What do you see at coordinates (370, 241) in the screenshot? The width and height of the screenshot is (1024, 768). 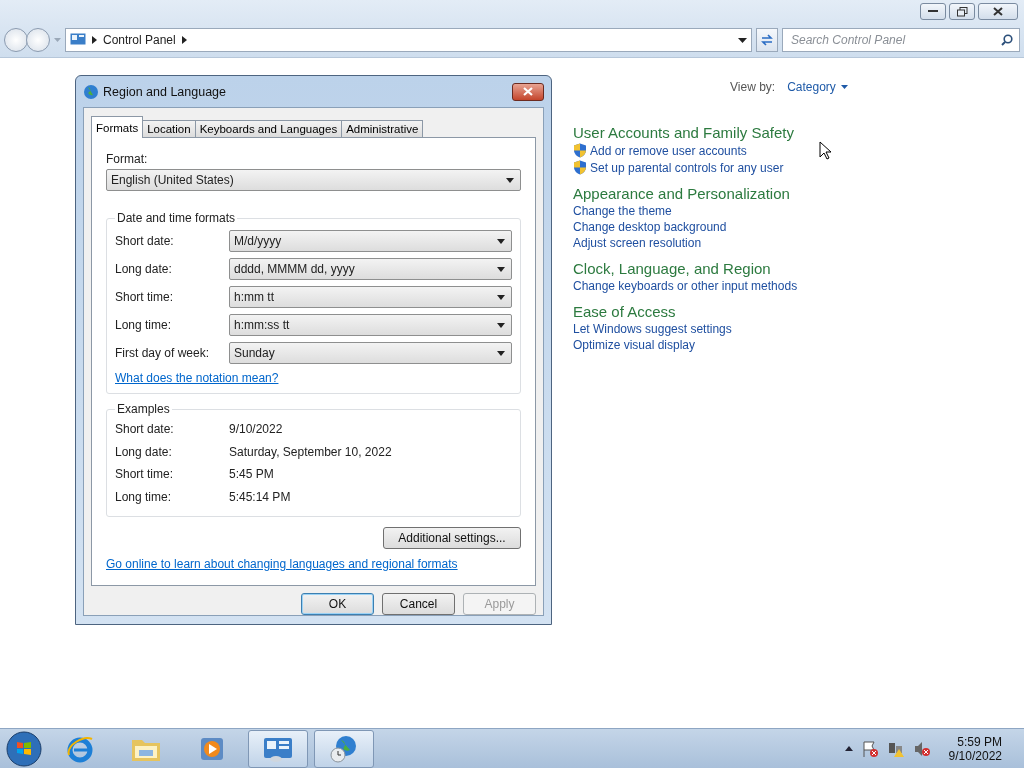 I see `format-pattern-dropdown: M/d/yyyy` at bounding box center [370, 241].